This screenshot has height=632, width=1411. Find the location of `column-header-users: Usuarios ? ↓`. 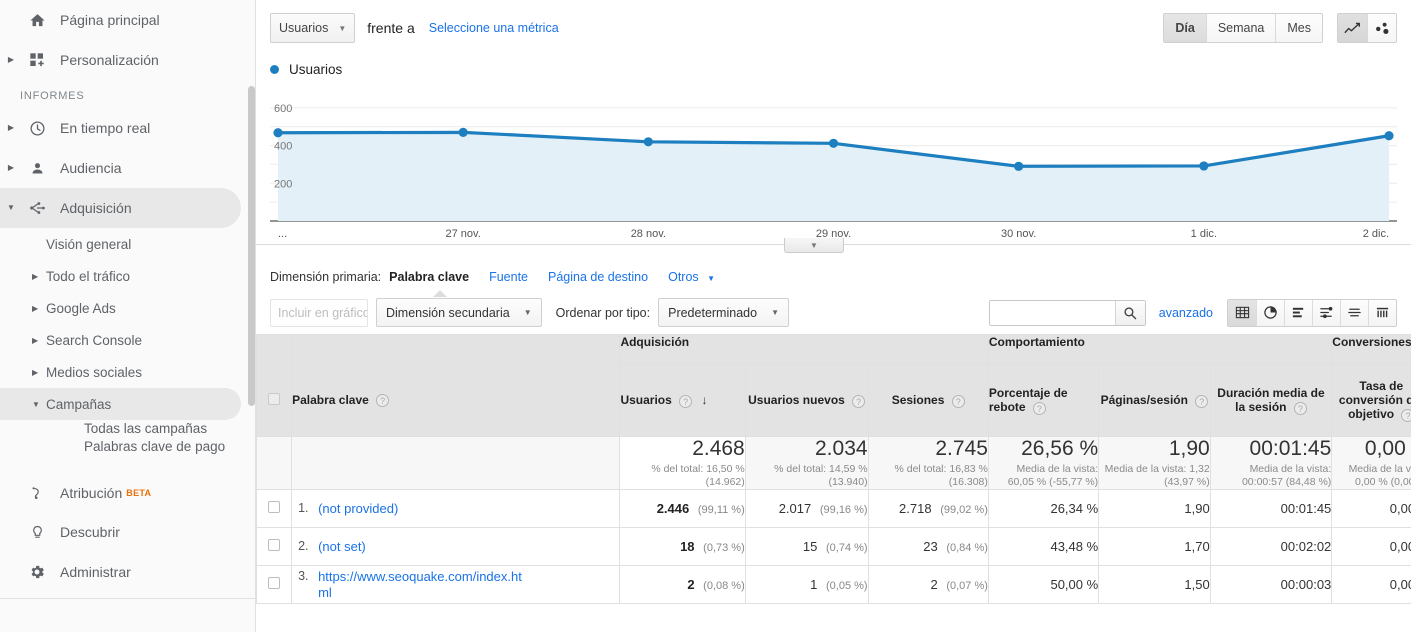

column-header-users: Usuarios ? ↓ is located at coordinates (682, 400).